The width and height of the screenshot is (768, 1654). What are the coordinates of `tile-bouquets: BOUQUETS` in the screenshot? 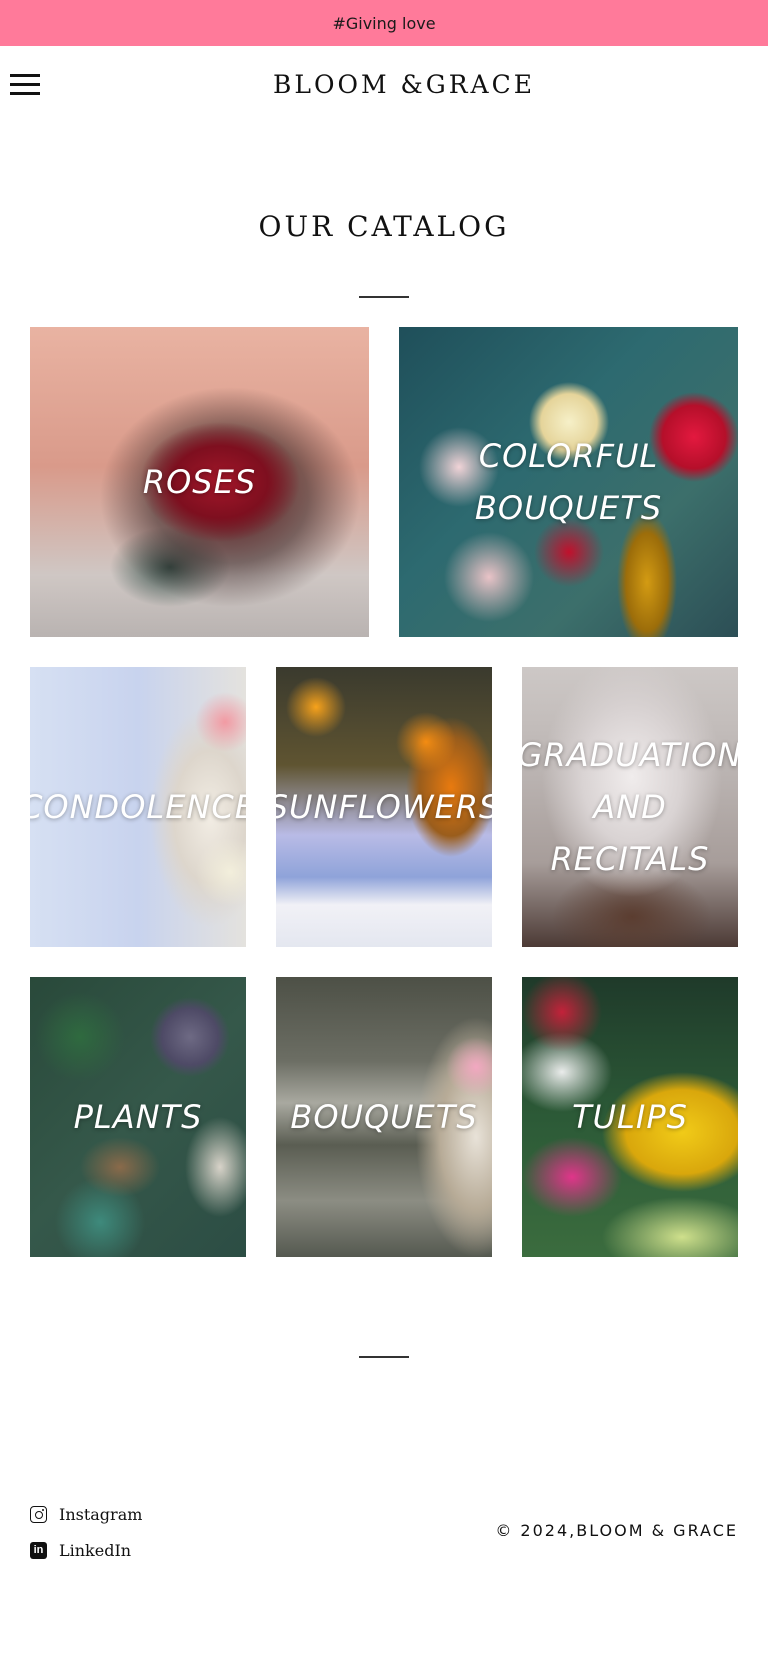 It's located at (384, 1117).